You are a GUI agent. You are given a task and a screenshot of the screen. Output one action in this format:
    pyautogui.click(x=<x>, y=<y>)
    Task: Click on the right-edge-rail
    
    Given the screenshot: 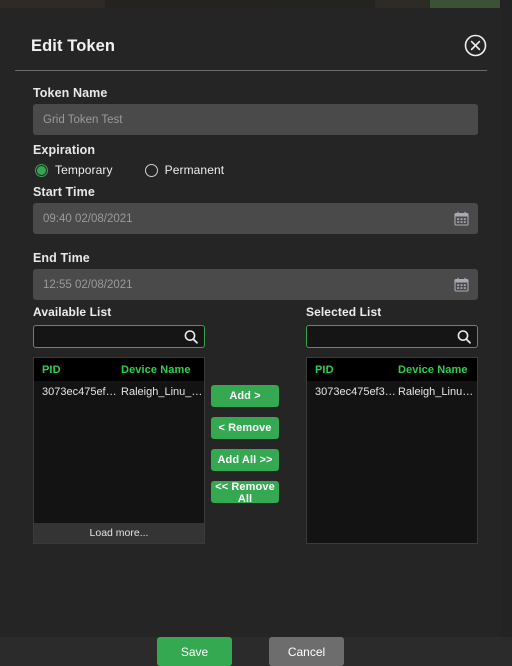 What is the action you would take?
    pyautogui.click(x=506, y=318)
    